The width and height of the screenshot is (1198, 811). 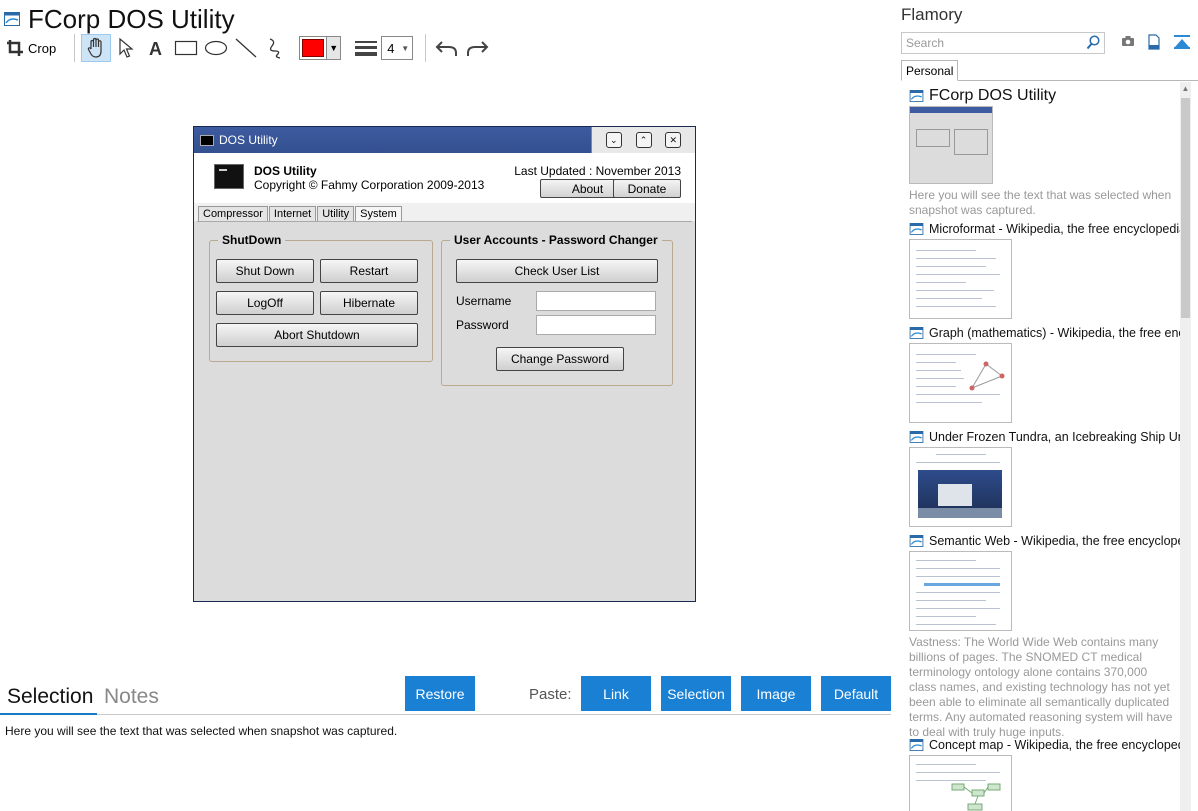 I want to click on password-label: Password, so click(x=482, y=325).